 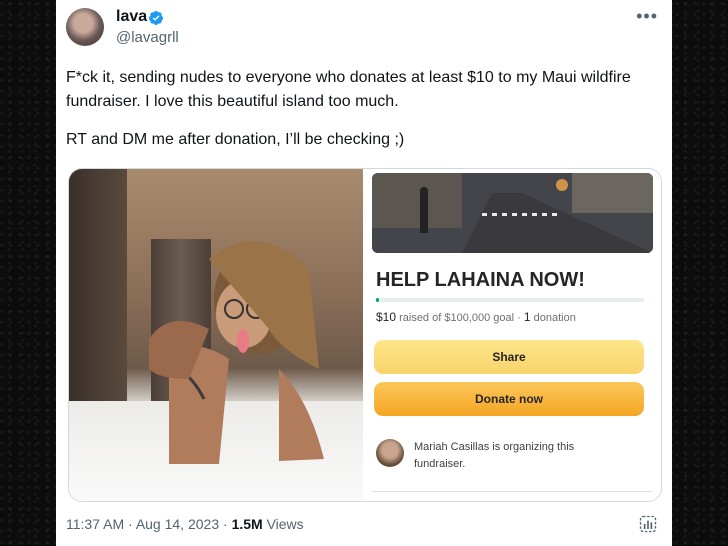 What do you see at coordinates (377, 300) in the screenshot?
I see `fundraiser-progress-fill` at bounding box center [377, 300].